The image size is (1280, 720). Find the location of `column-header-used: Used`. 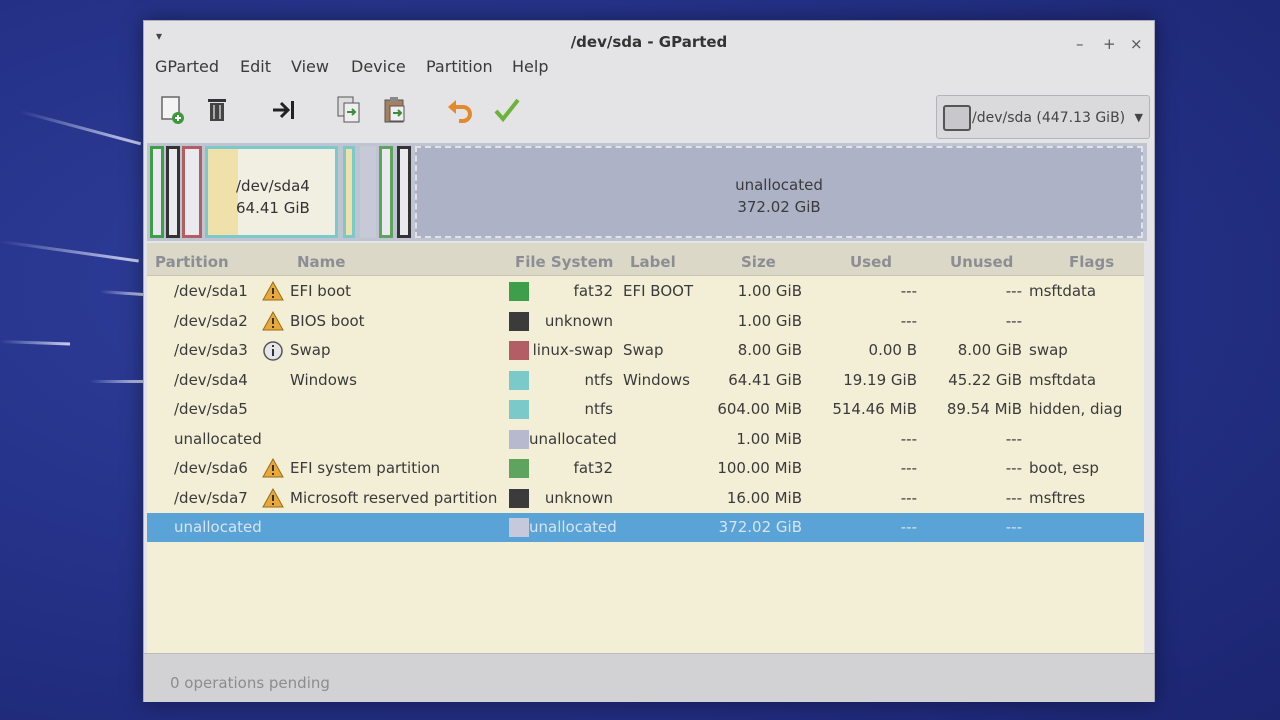

column-header-used: Used is located at coordinates (871, 262).